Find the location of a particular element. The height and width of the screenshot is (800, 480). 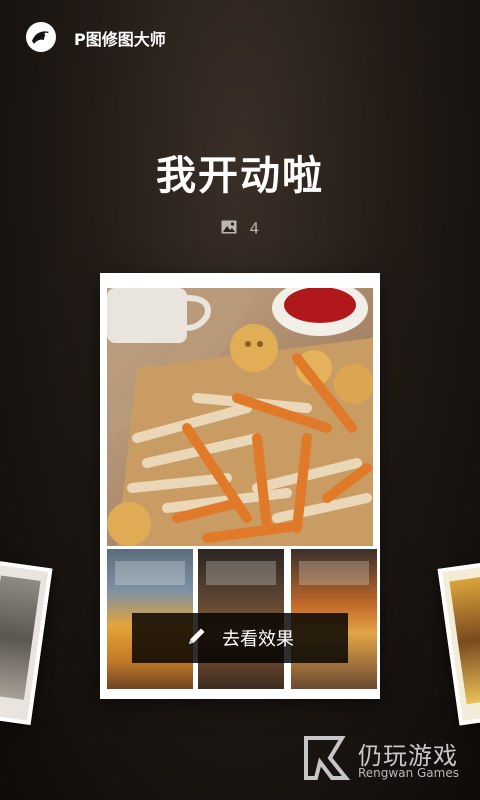

view-effect-button: 去看效果 is located at coordinates (240, 638).